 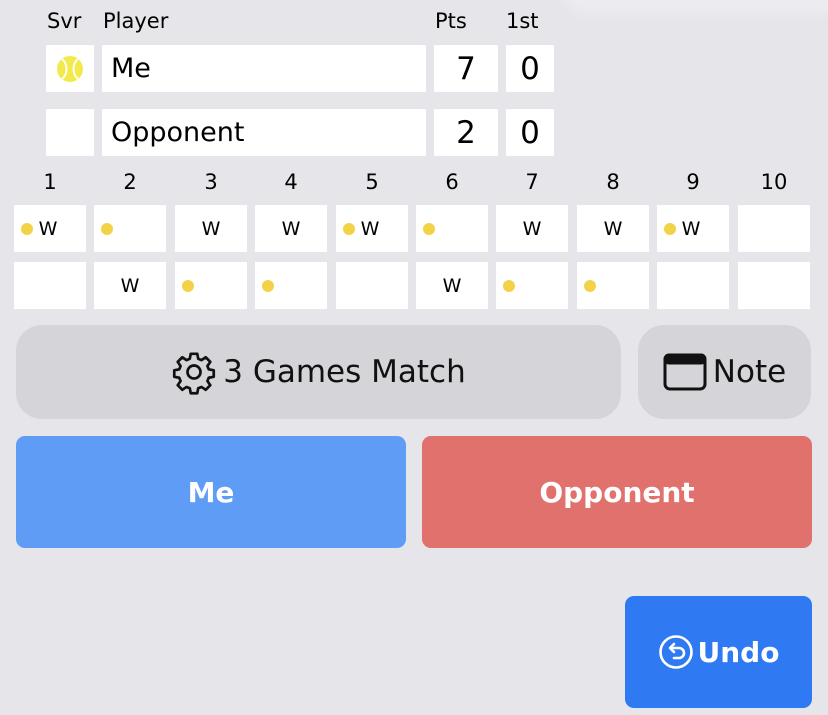 I want to click on game-number: 7, so click(x=532, y=182).